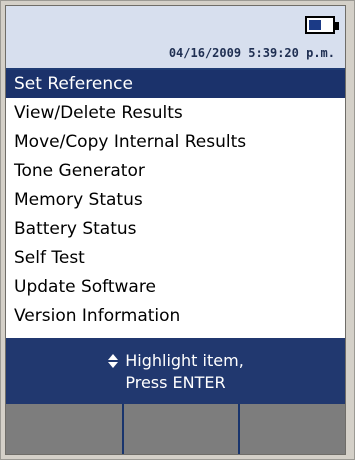  I want to click on help-line-1: Highlight item,, so click(175, 361).